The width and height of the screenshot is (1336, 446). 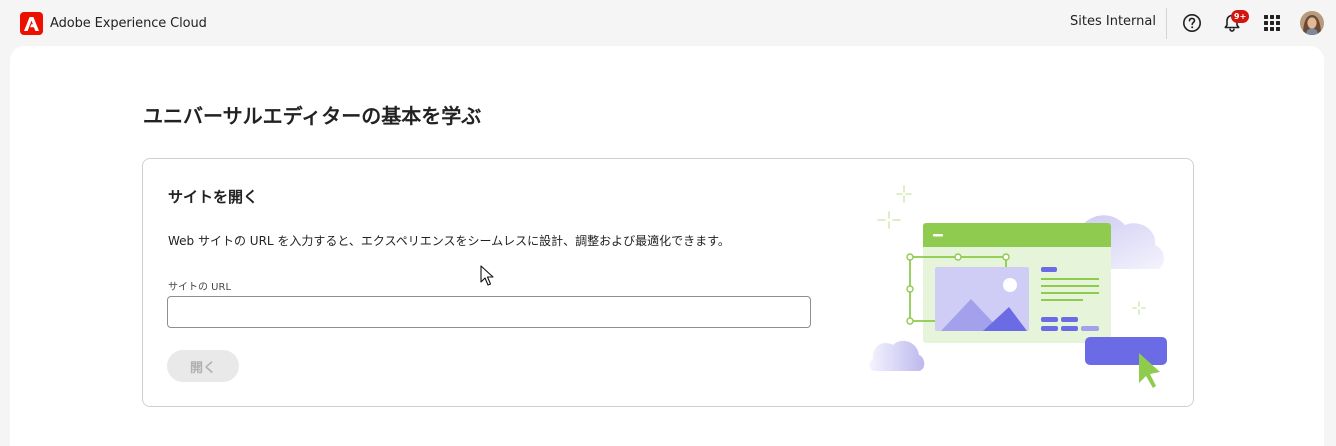 I want to click on url-input, so click(x=489, y=312).